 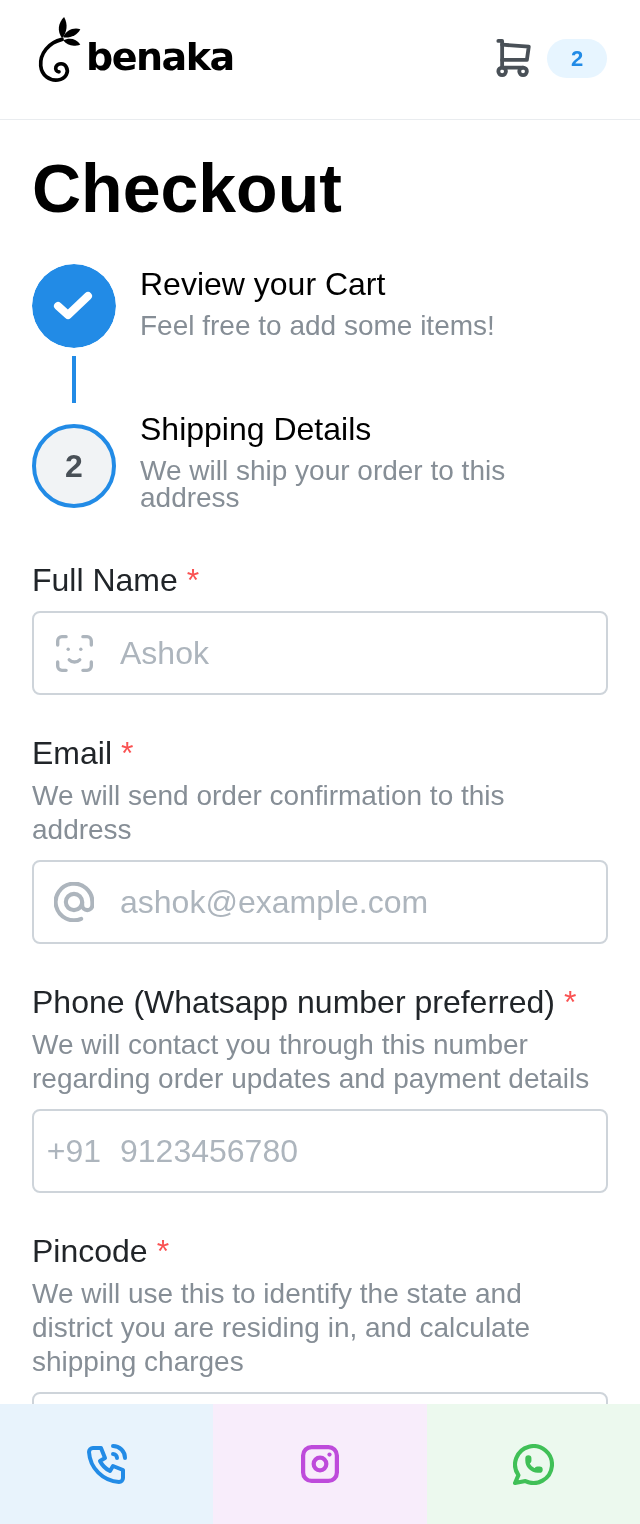 I want to click on step-description: We will ship your order to this address, so click(x=323, y=484).